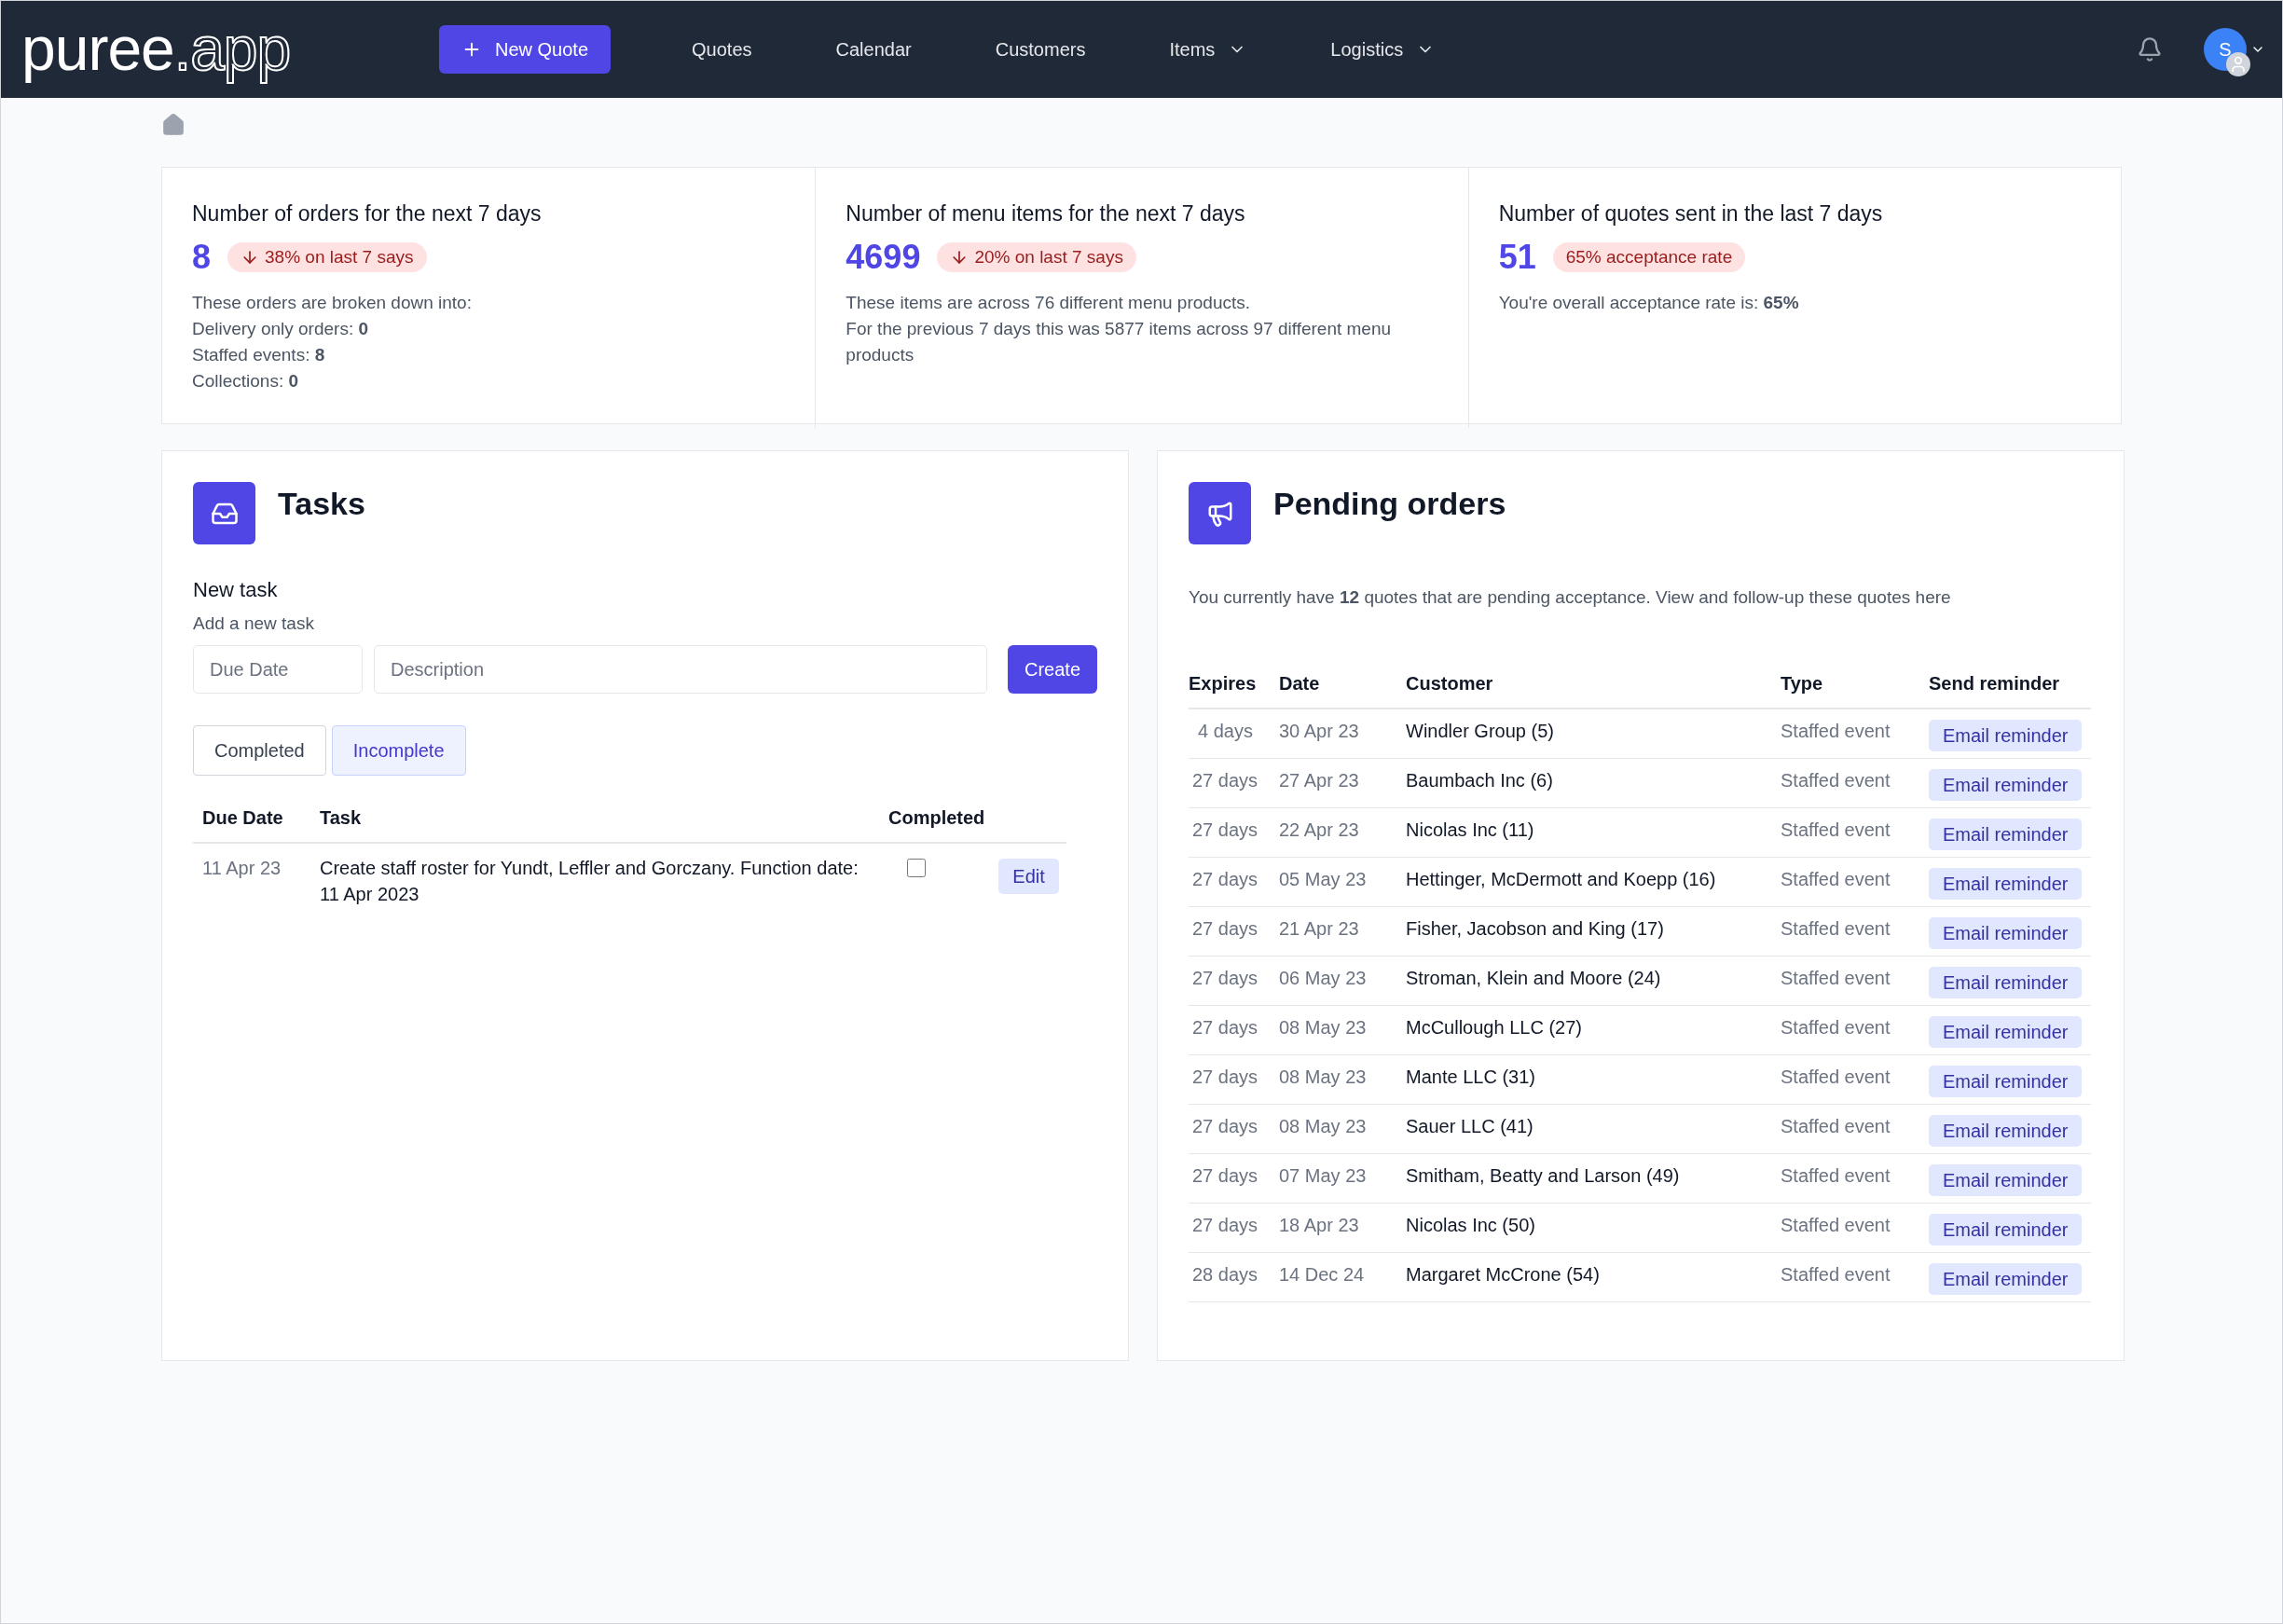 The height and width of the screenshot is (1624, 2283). Describe the element at coordinates (680, 669) in the screenshot. I see `description-field: Description` at that location.